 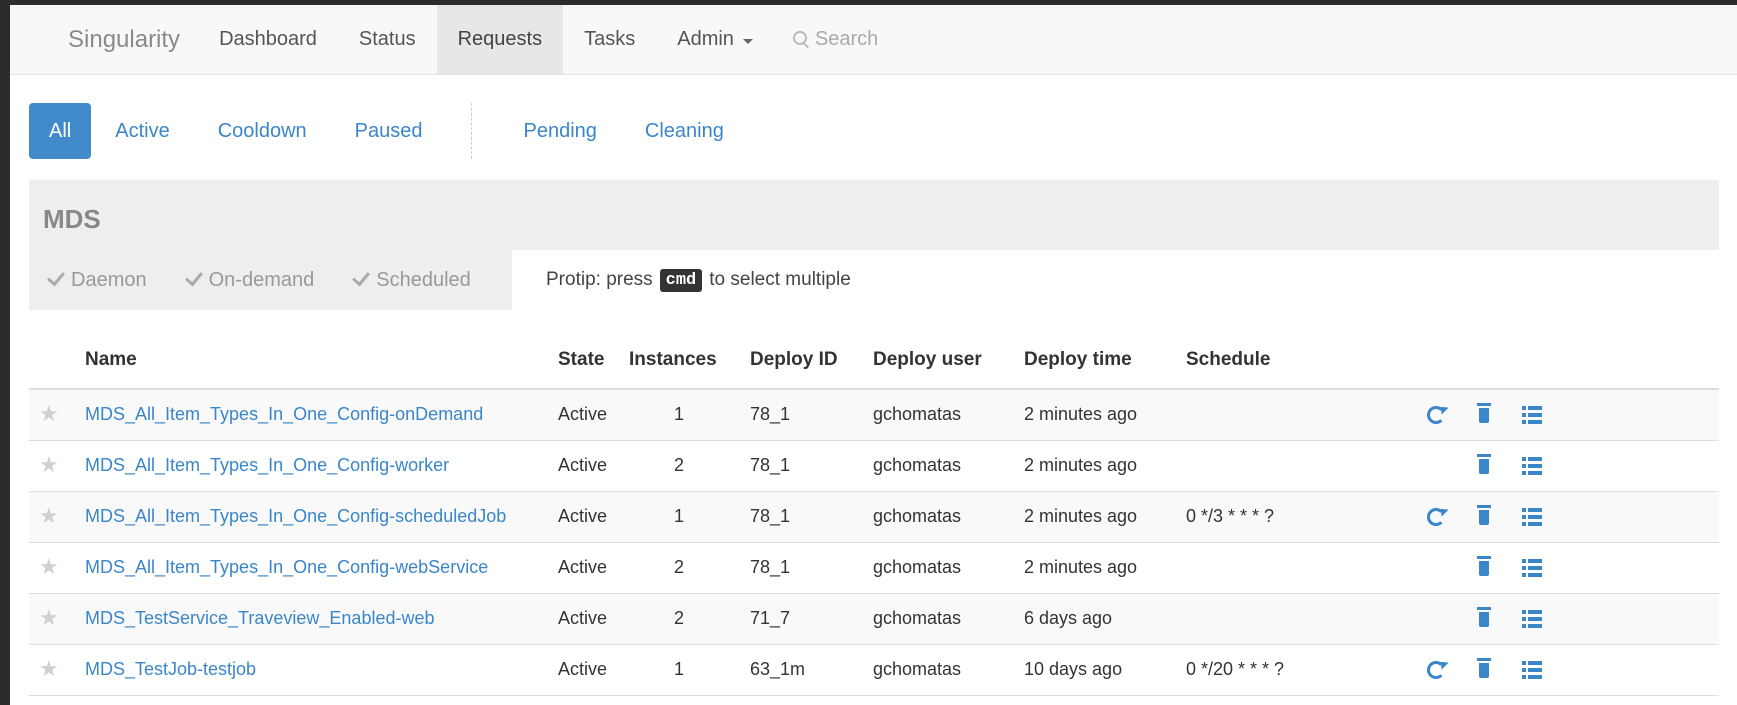 I want to click on column-header-deploy-user: Deploy user, so click(x=927, y=360).